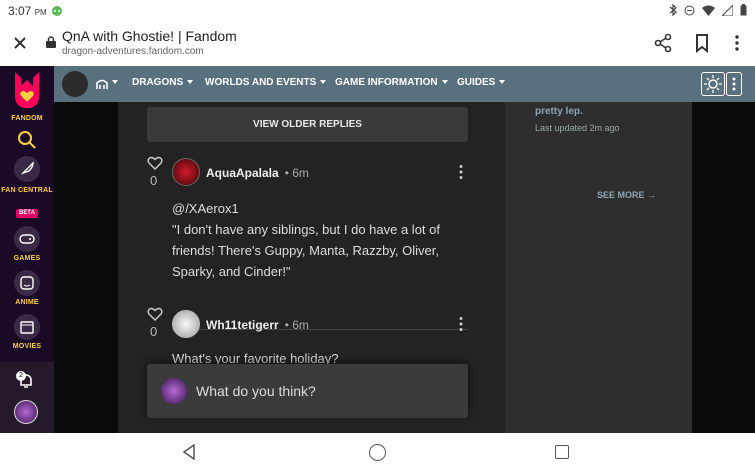 This screenshot has height=472, width=755. I want to click on fandom-logo-icon, so click(27, 91).